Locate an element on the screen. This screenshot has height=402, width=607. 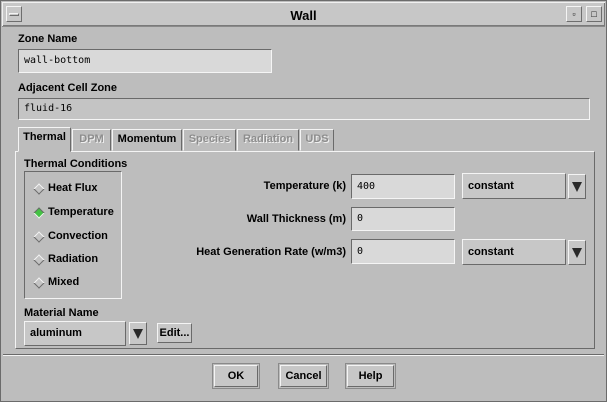
material-select: aluminum is located at coordinates (75, 333).